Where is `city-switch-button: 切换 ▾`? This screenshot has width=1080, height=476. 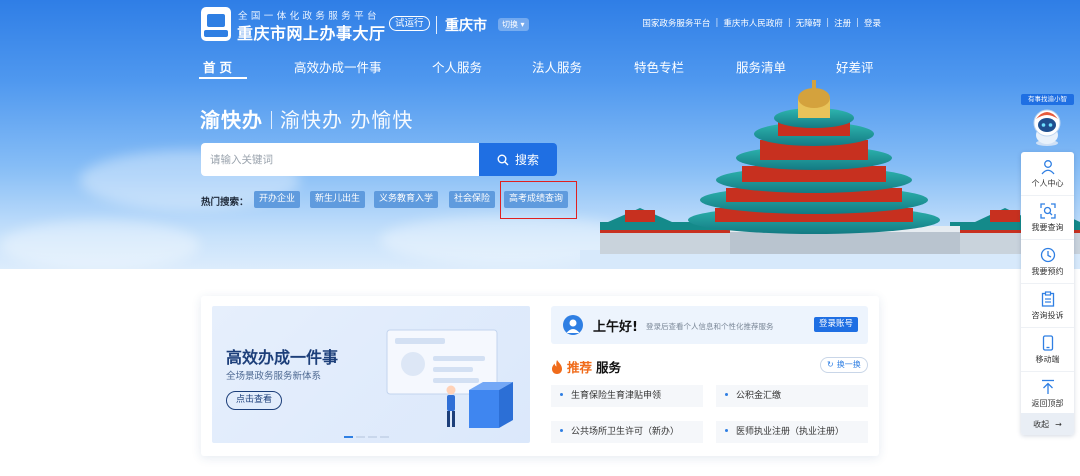
city-switch-button: 切换 ▾ is located at coordinates (513, 24).